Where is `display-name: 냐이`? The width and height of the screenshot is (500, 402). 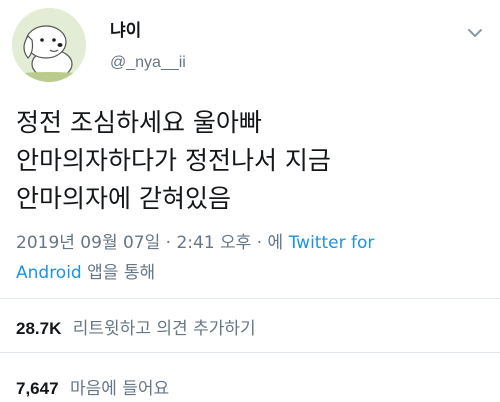 display-name: 냐이 is located at coordinates (125, 28).